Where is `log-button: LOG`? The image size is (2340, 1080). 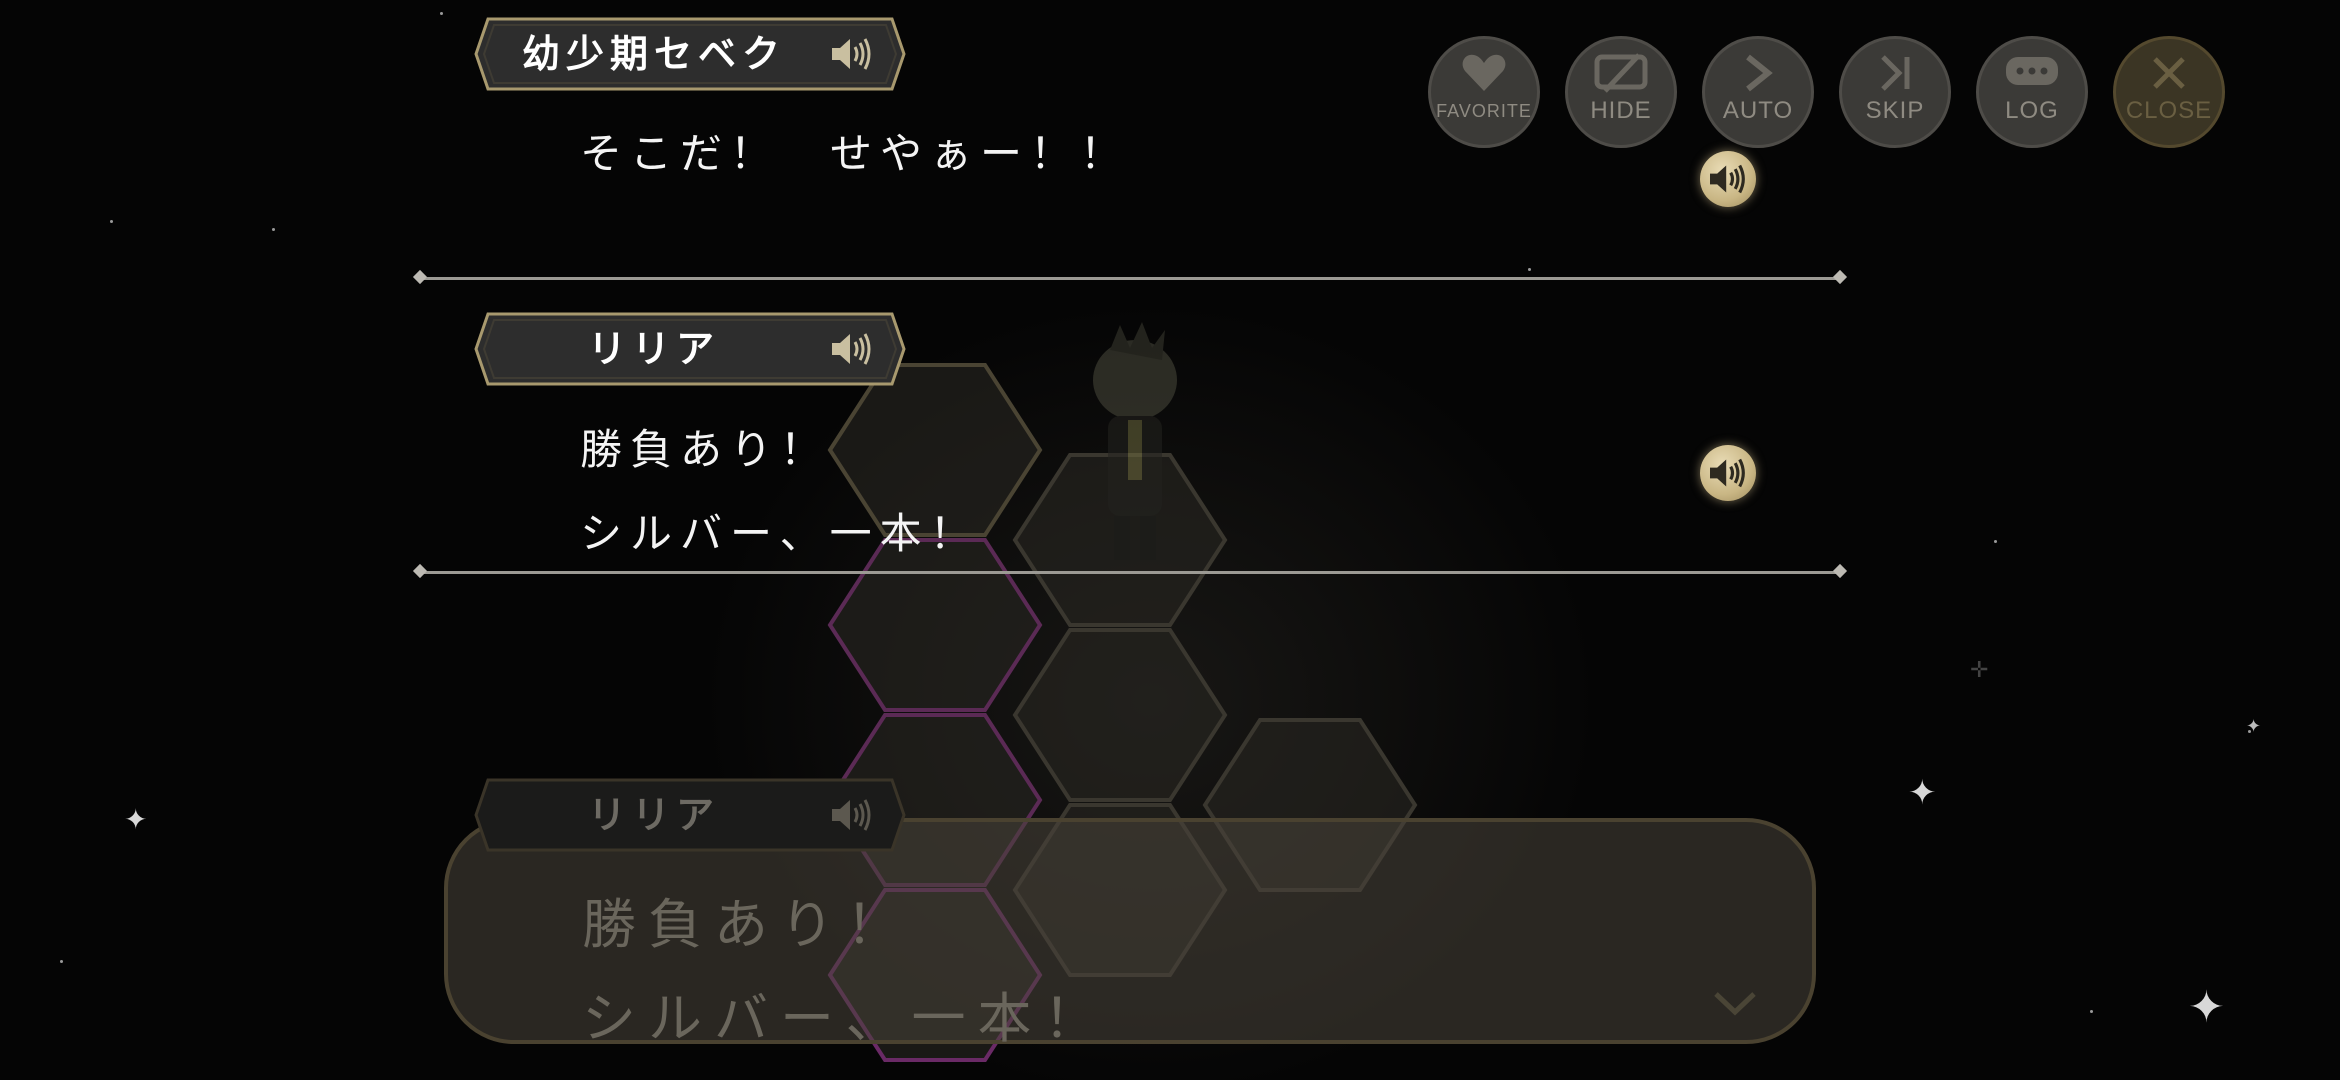 log-button: LOG is located at coordinates (2032, 92).